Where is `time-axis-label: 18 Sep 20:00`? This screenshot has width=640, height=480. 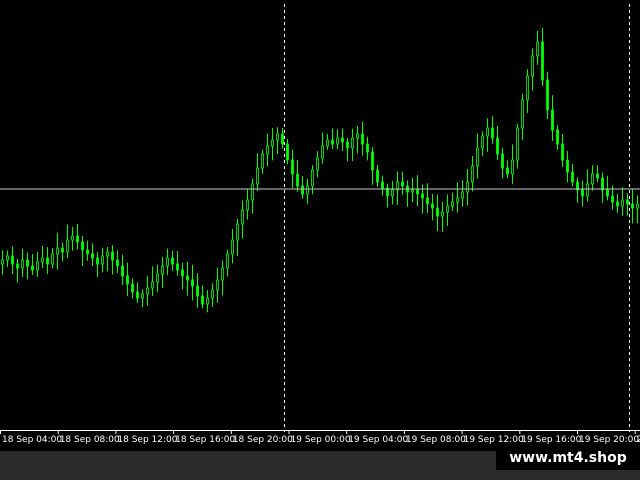 time-axis-label: 18 Sep 20:00 is located at coordinates (263, 440).